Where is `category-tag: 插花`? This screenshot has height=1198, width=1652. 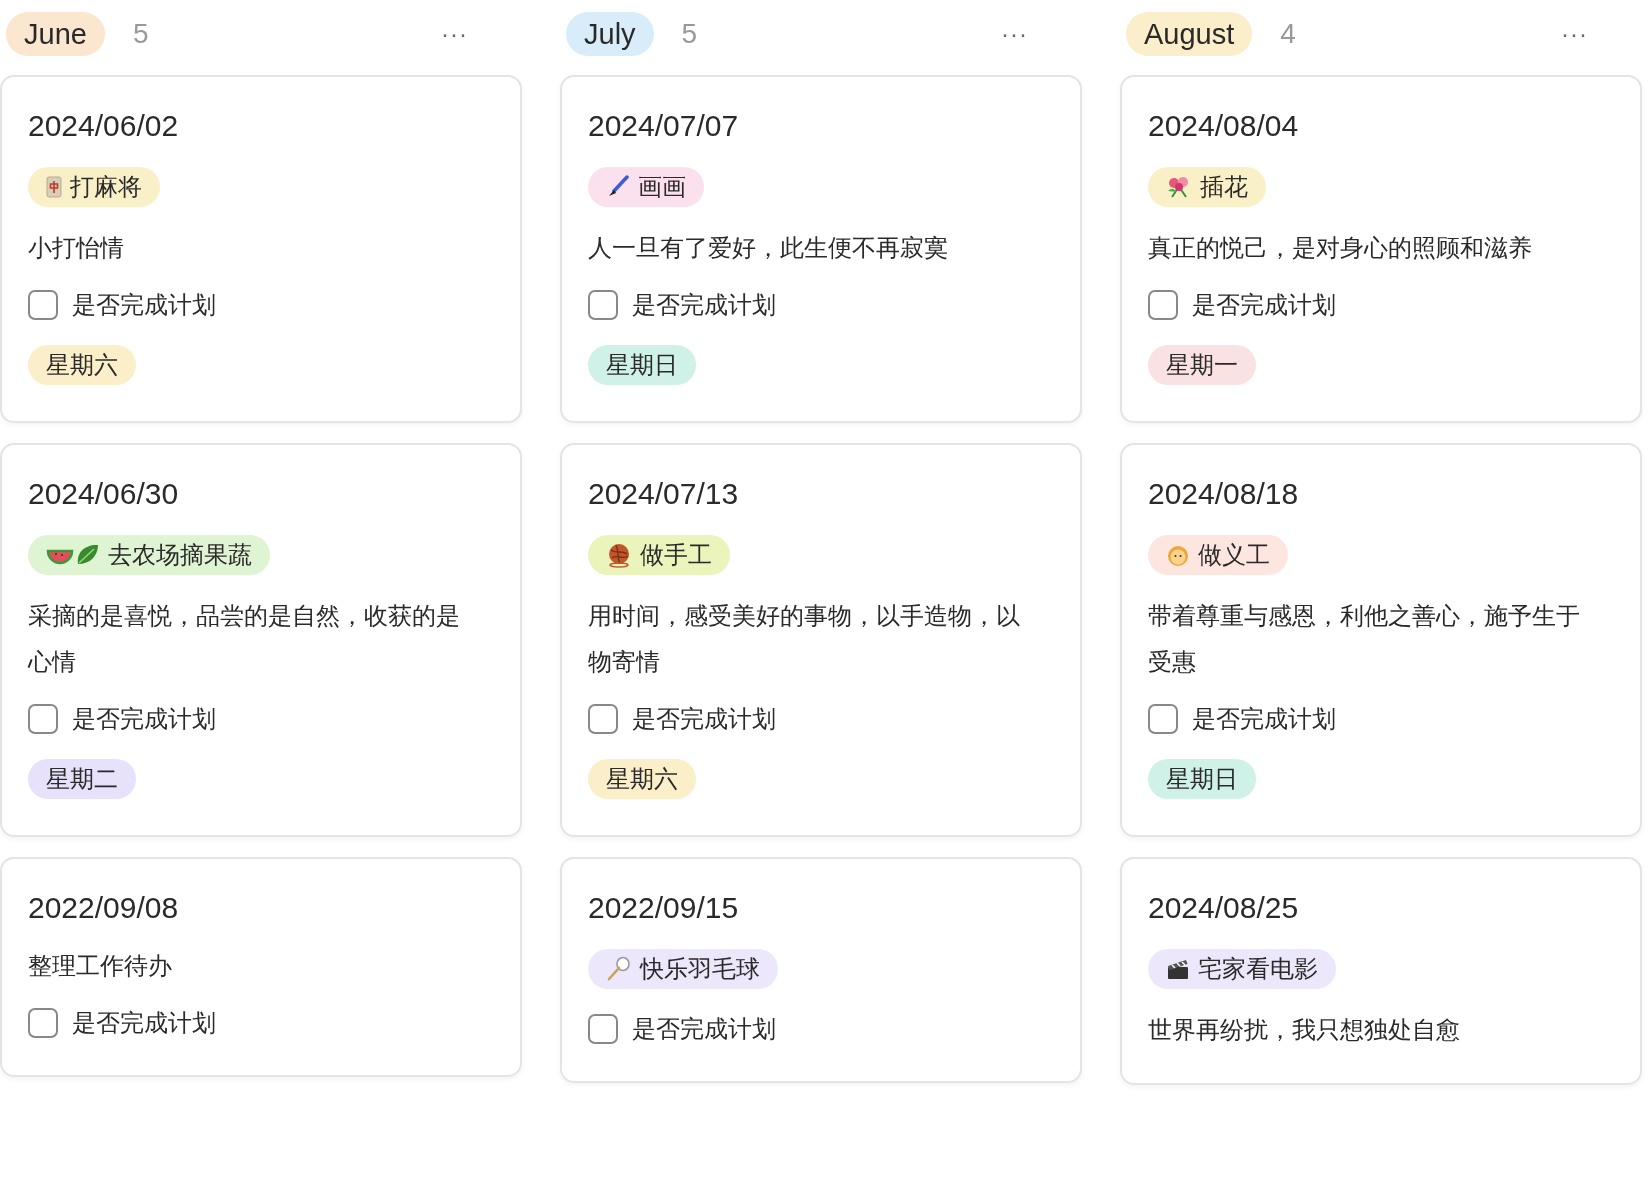 category-tag: 插花 is located at coordinates (1207, 187).